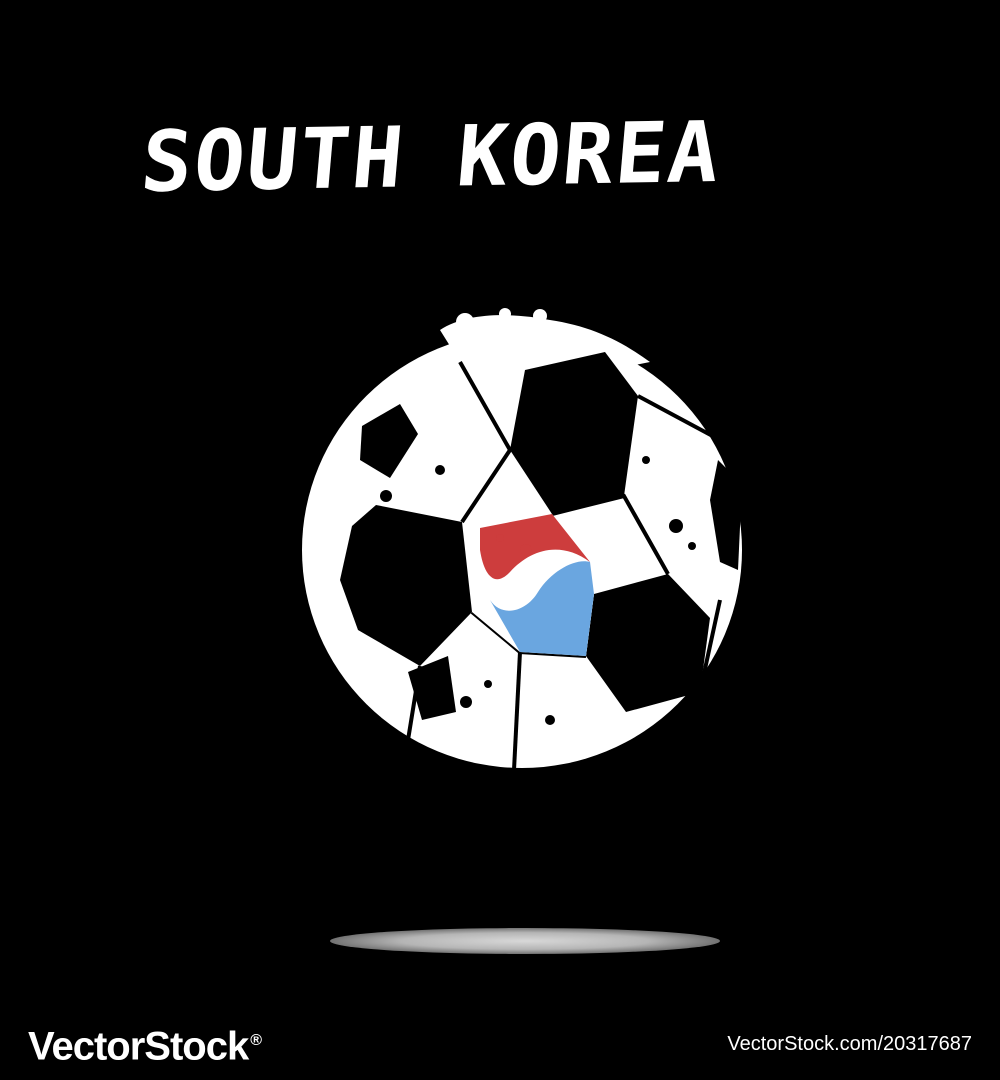 The image size is (1000, 1080). Describe the element at coordinates (256, 1040) in the screenshot. I see `watermark-trademark: ®` at that location.